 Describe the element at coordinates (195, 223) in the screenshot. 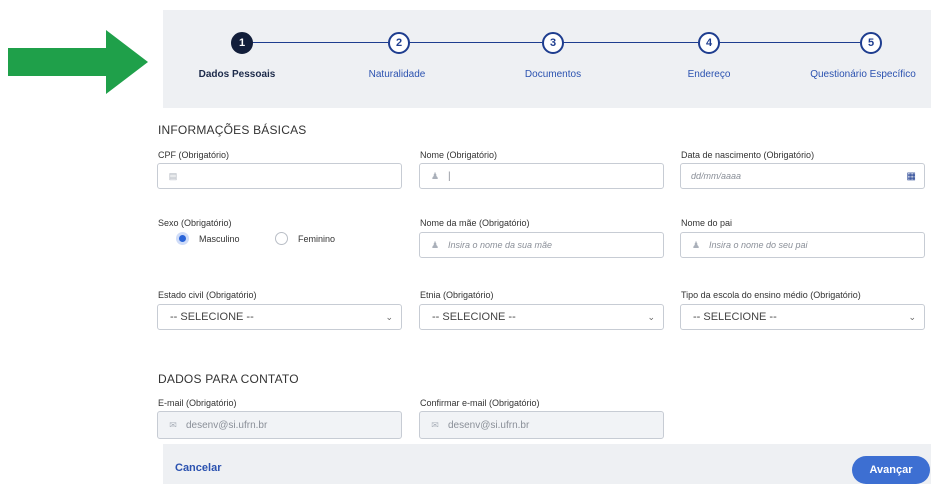

I see `sex-label: Sexo (Obrigatório)` at that location.